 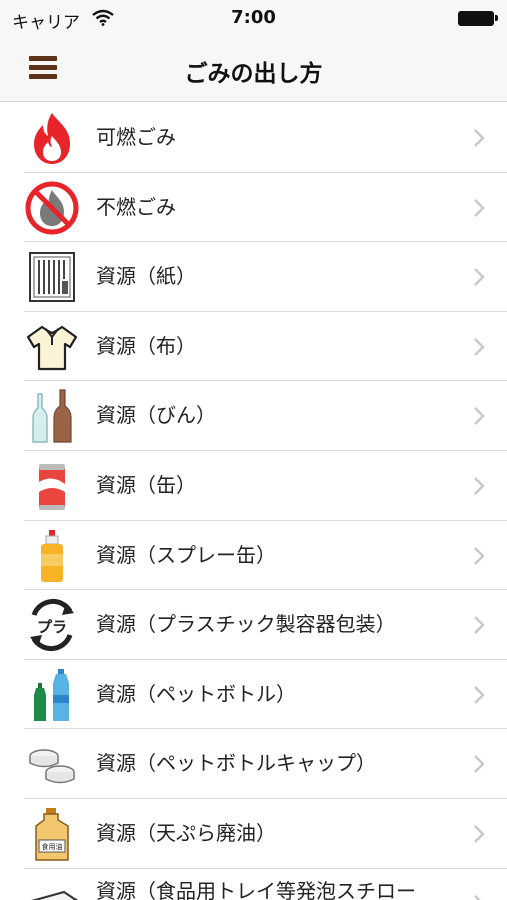 What do you see at coordinates (52, 555) in the screenshot?
I see `spray-can-icon` at bounding box center [52, 555].